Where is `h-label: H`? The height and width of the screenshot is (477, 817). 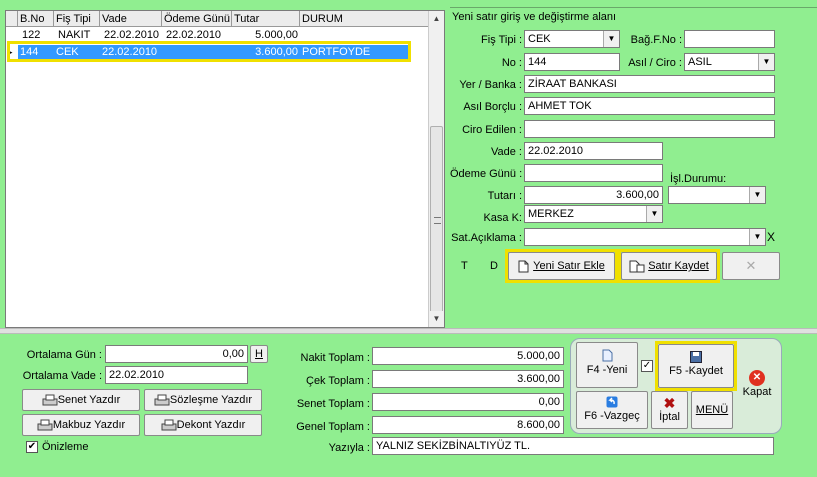 h-label: H is located at coordinates (259, 354).